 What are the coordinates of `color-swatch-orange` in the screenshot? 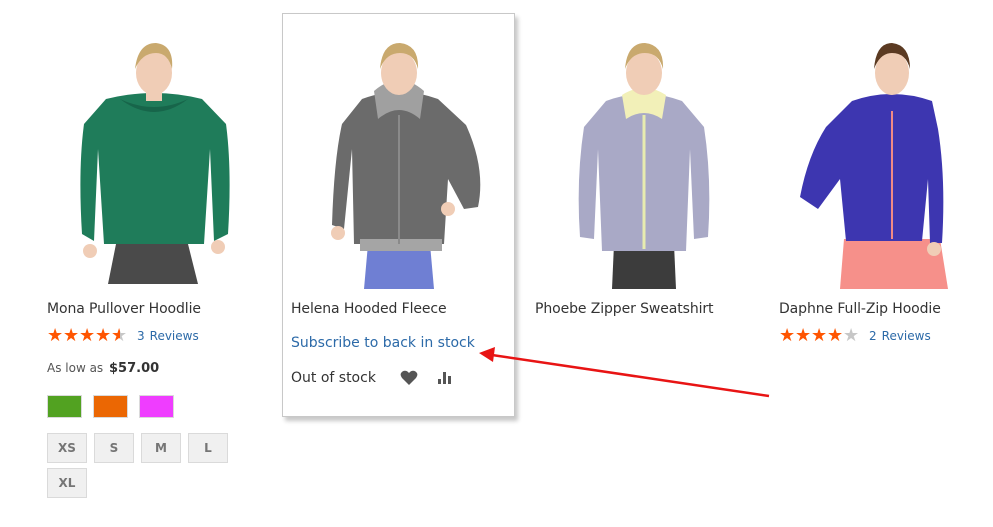 It's located at (110, 406).